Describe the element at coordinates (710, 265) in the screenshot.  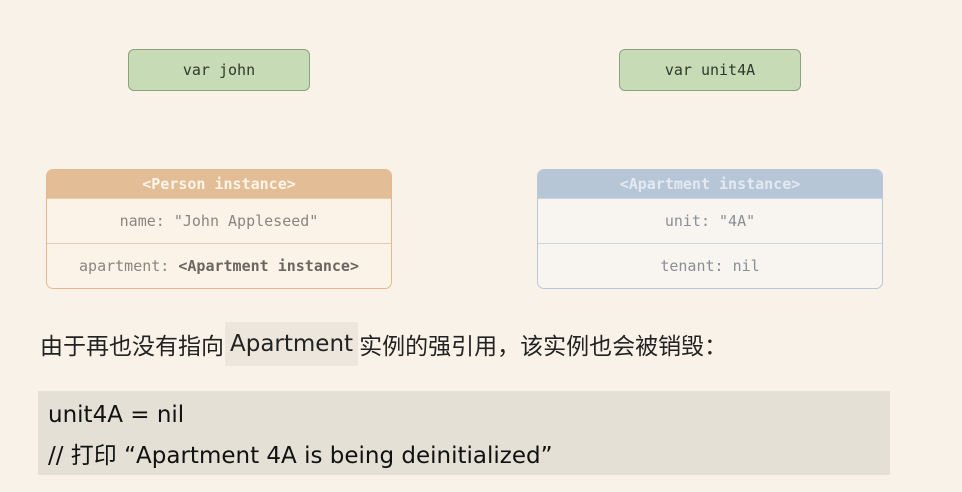
I see `apartment-tenant-property: tenant: nil` at that location.